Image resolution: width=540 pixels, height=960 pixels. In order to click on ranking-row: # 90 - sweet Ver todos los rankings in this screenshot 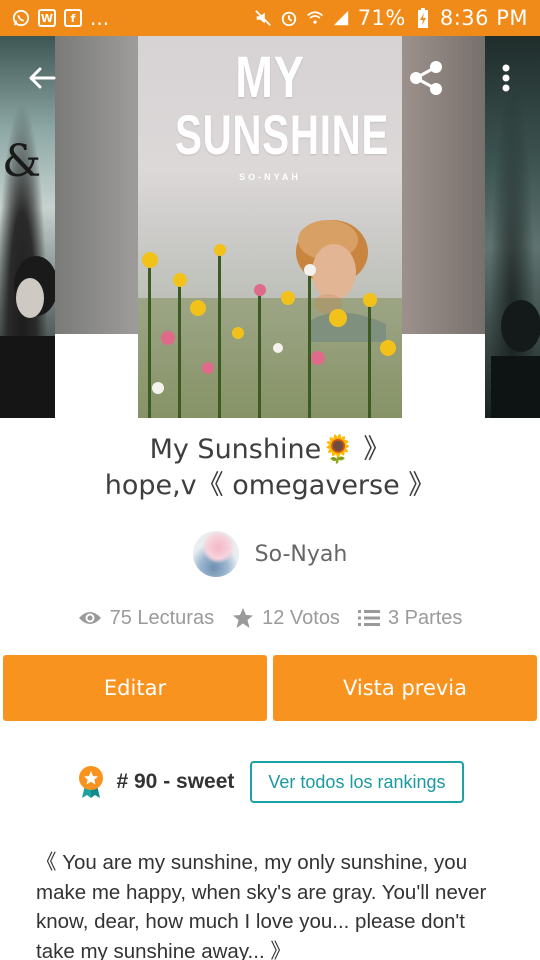, I will do `click(270, 782)`.